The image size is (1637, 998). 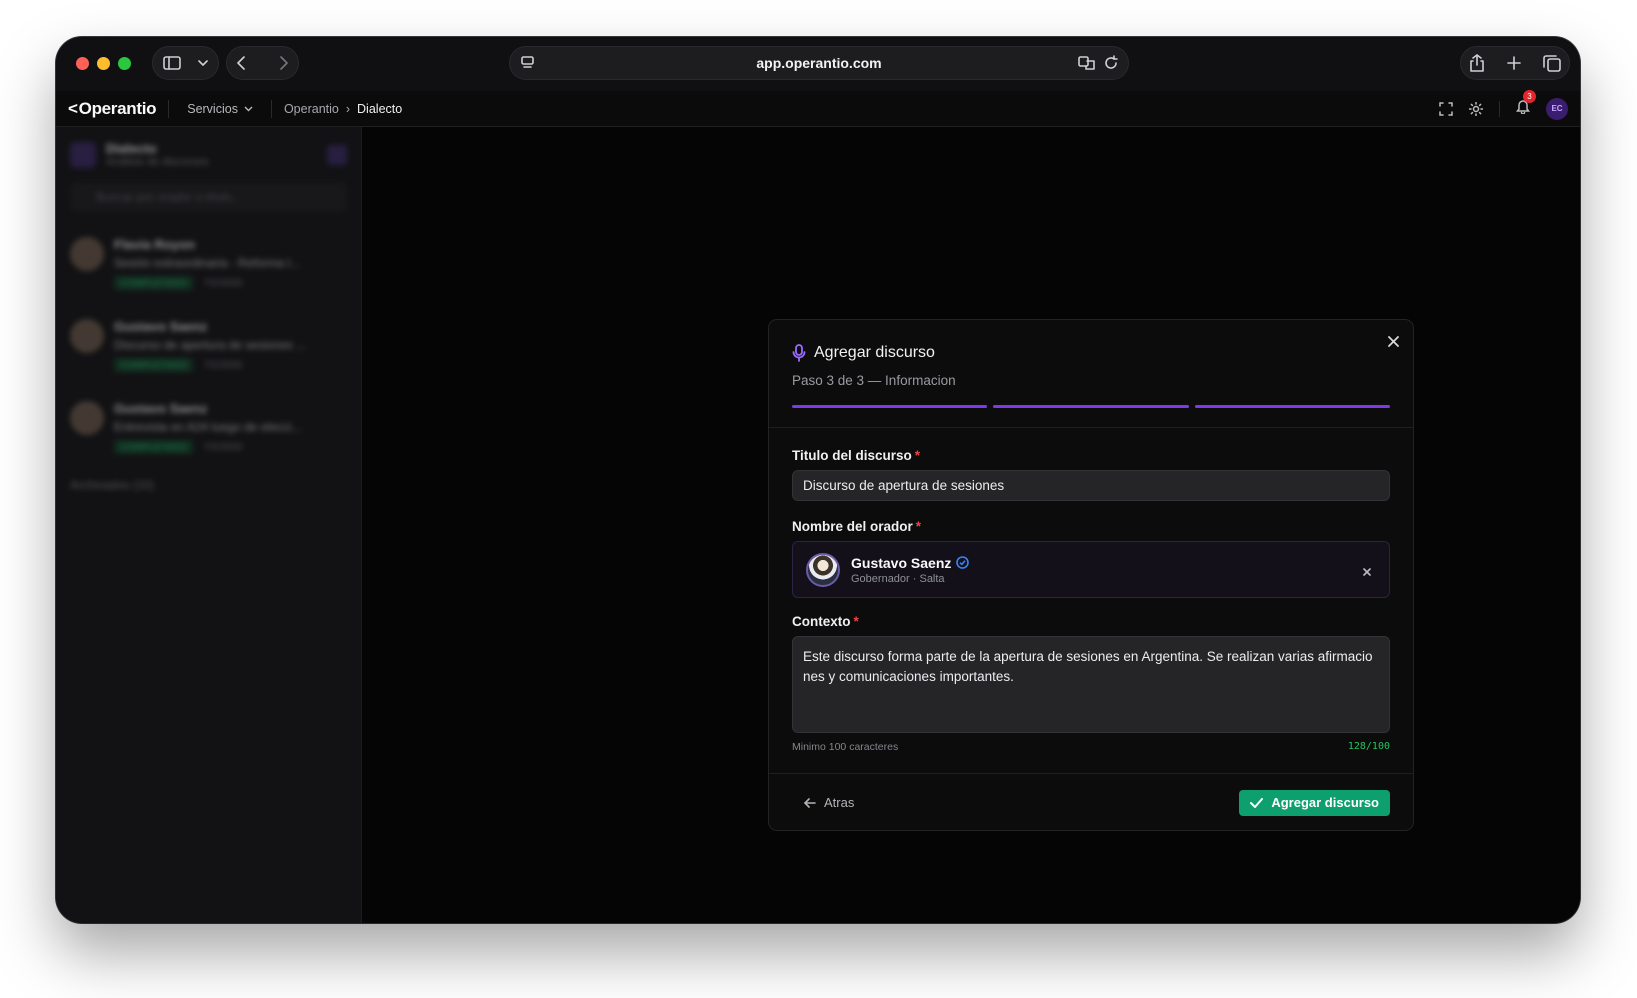 What do you see at coordinates (852, 526) in the screenshot?
I see `speaker-label-text: Nombre del orador` at bounding box center [852, 526].